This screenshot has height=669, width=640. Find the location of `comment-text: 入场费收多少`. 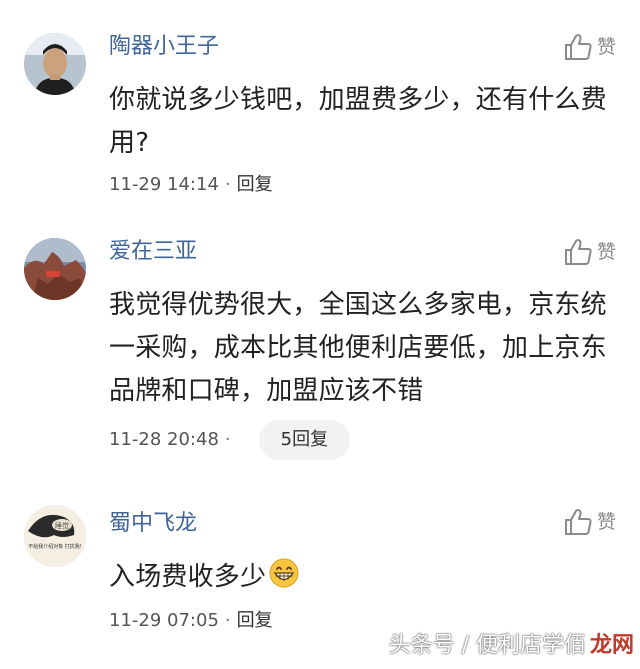

comment-text: 入场费收多少 is located at coordinates (361, 577).